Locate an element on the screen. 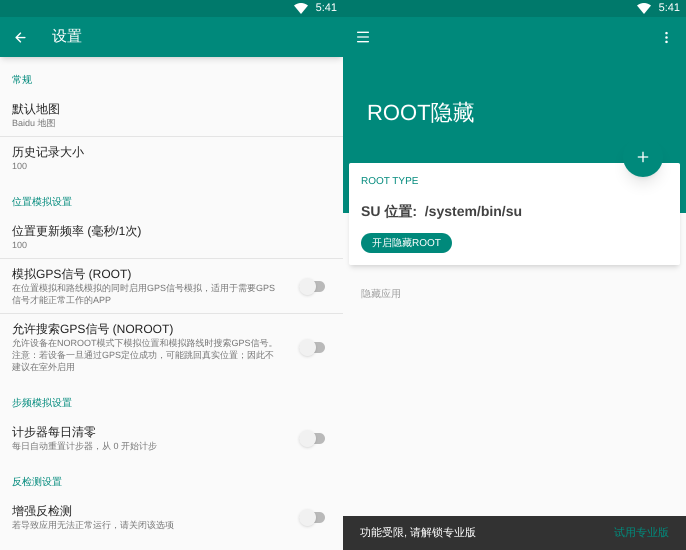 The width and height of the screenshot is (686, 550). setting-item: 计步器每日清零 每日自动重置计步器，从 0 开始计步 is located at coordinates (171, 438).